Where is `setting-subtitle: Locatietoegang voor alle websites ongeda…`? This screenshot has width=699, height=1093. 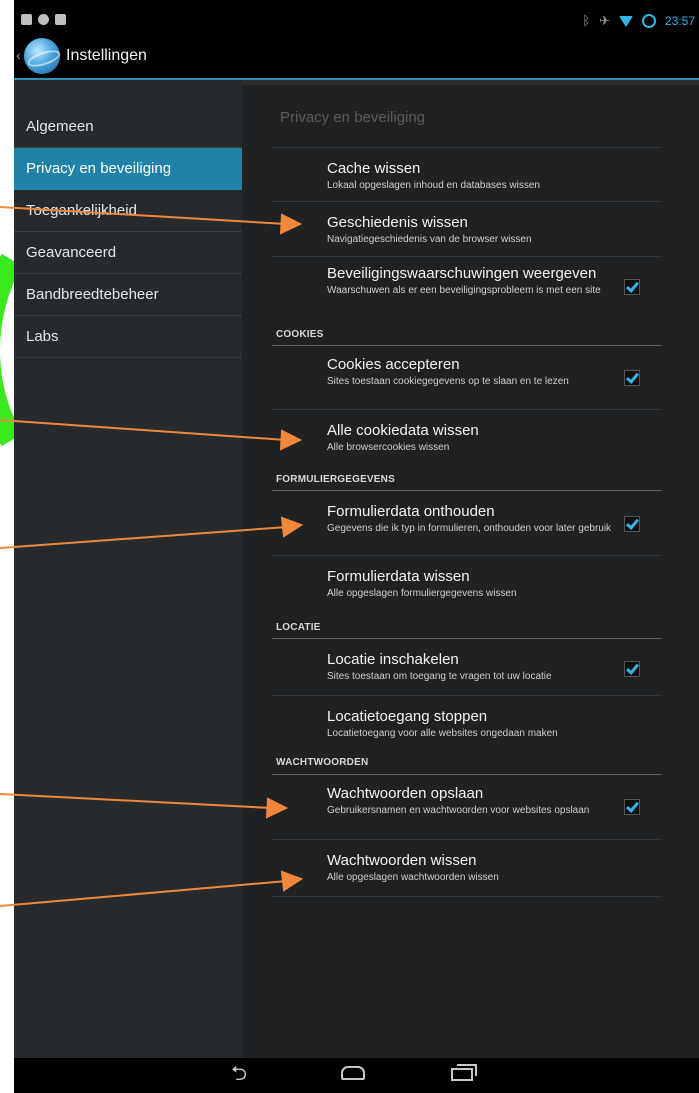
setting-subtitle: Locatietoegang voor alle websites ongeda… is located at coordinates (442, 733).